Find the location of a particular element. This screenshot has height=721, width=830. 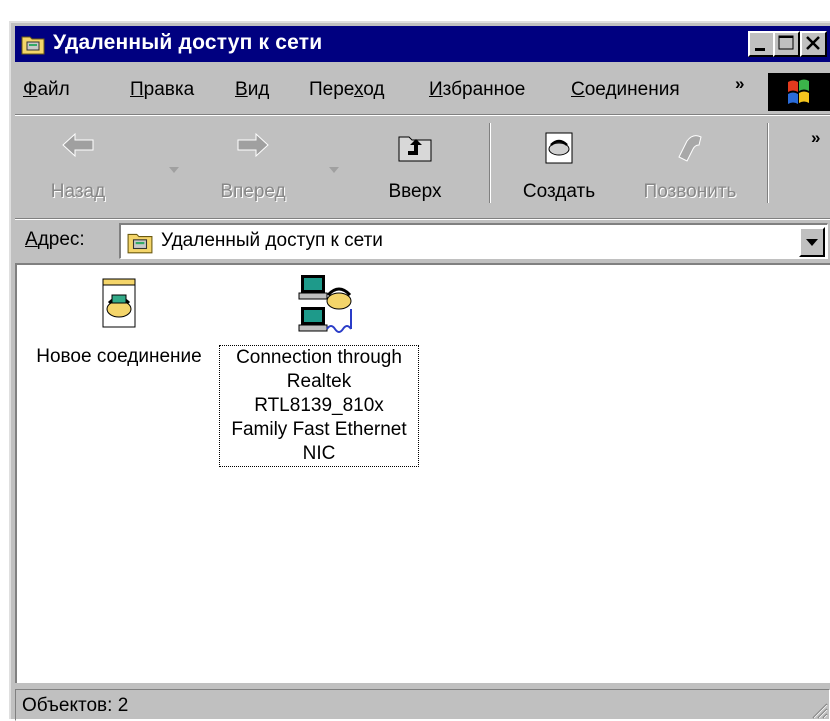

address-dropdown-button is located at coordinates (812, 242).